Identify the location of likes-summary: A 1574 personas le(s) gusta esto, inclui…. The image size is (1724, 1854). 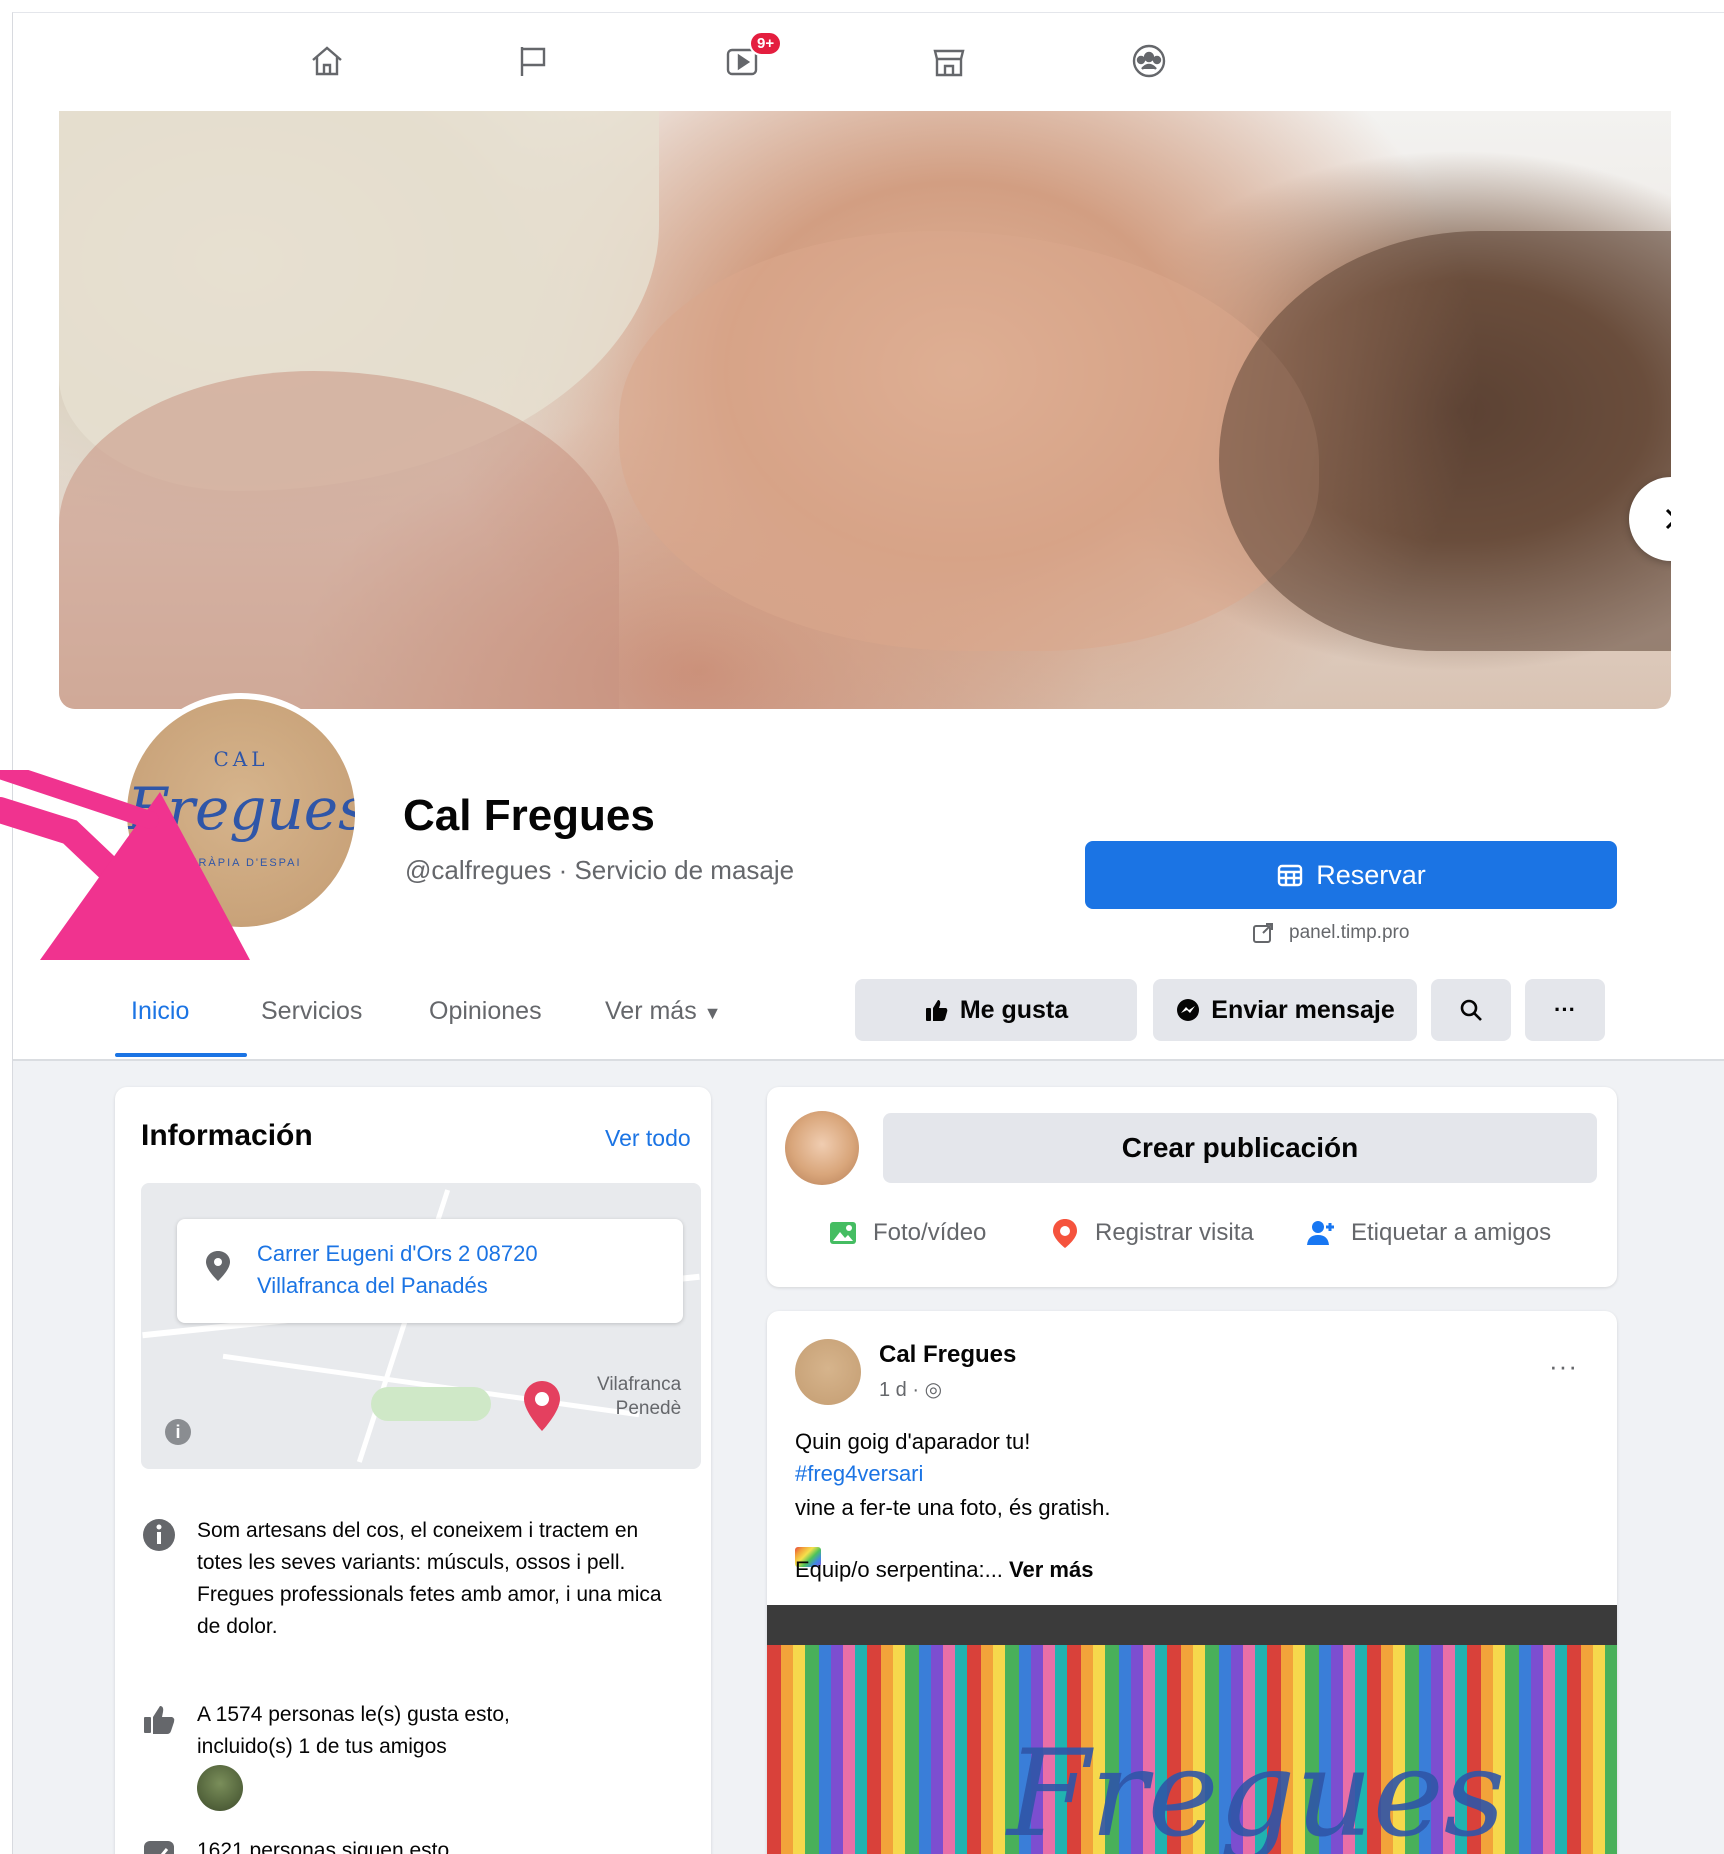
(421, 1734).